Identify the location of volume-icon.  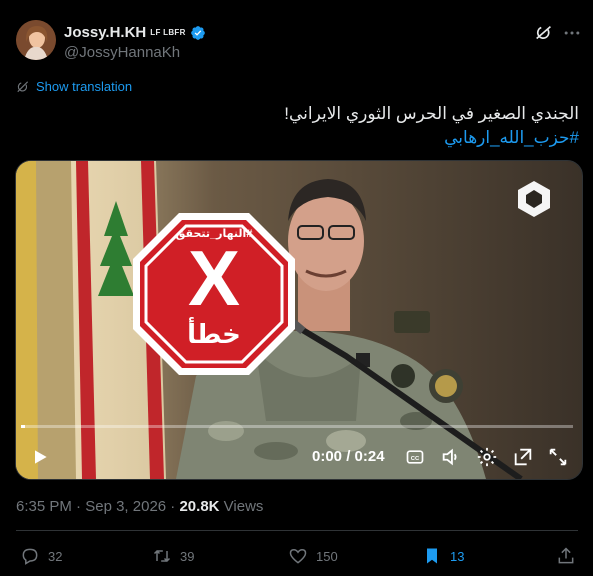
(451, 457).